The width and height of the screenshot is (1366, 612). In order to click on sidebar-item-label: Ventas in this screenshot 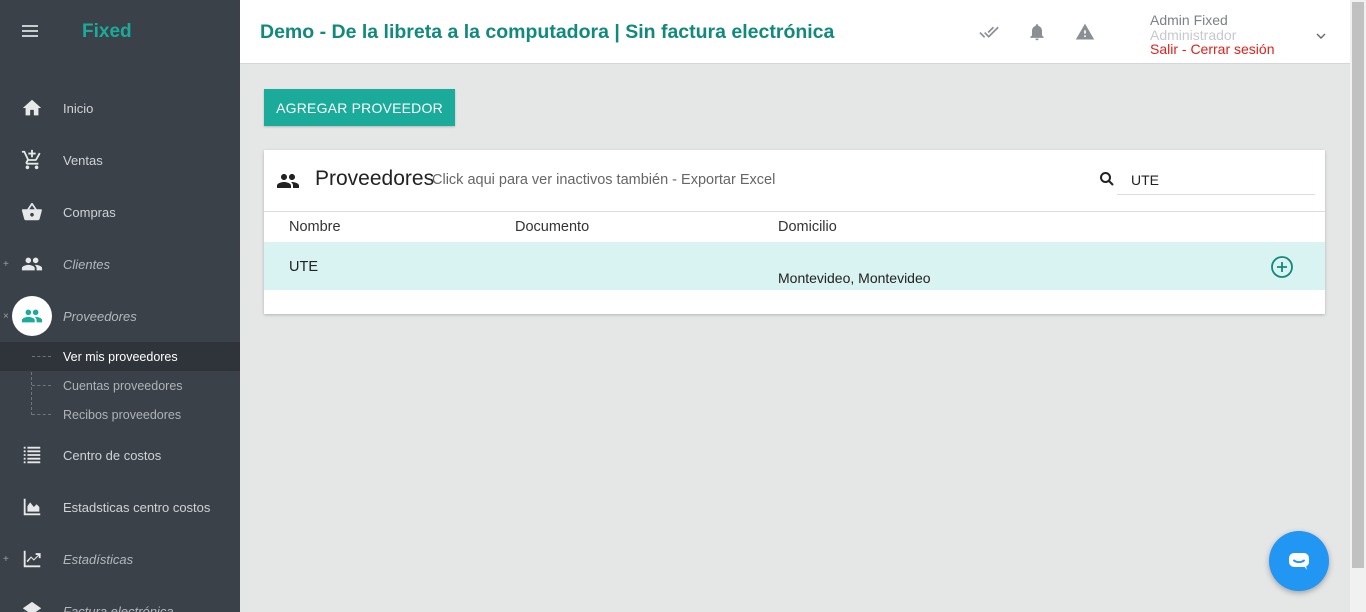, I will do `click(83, 160)`.